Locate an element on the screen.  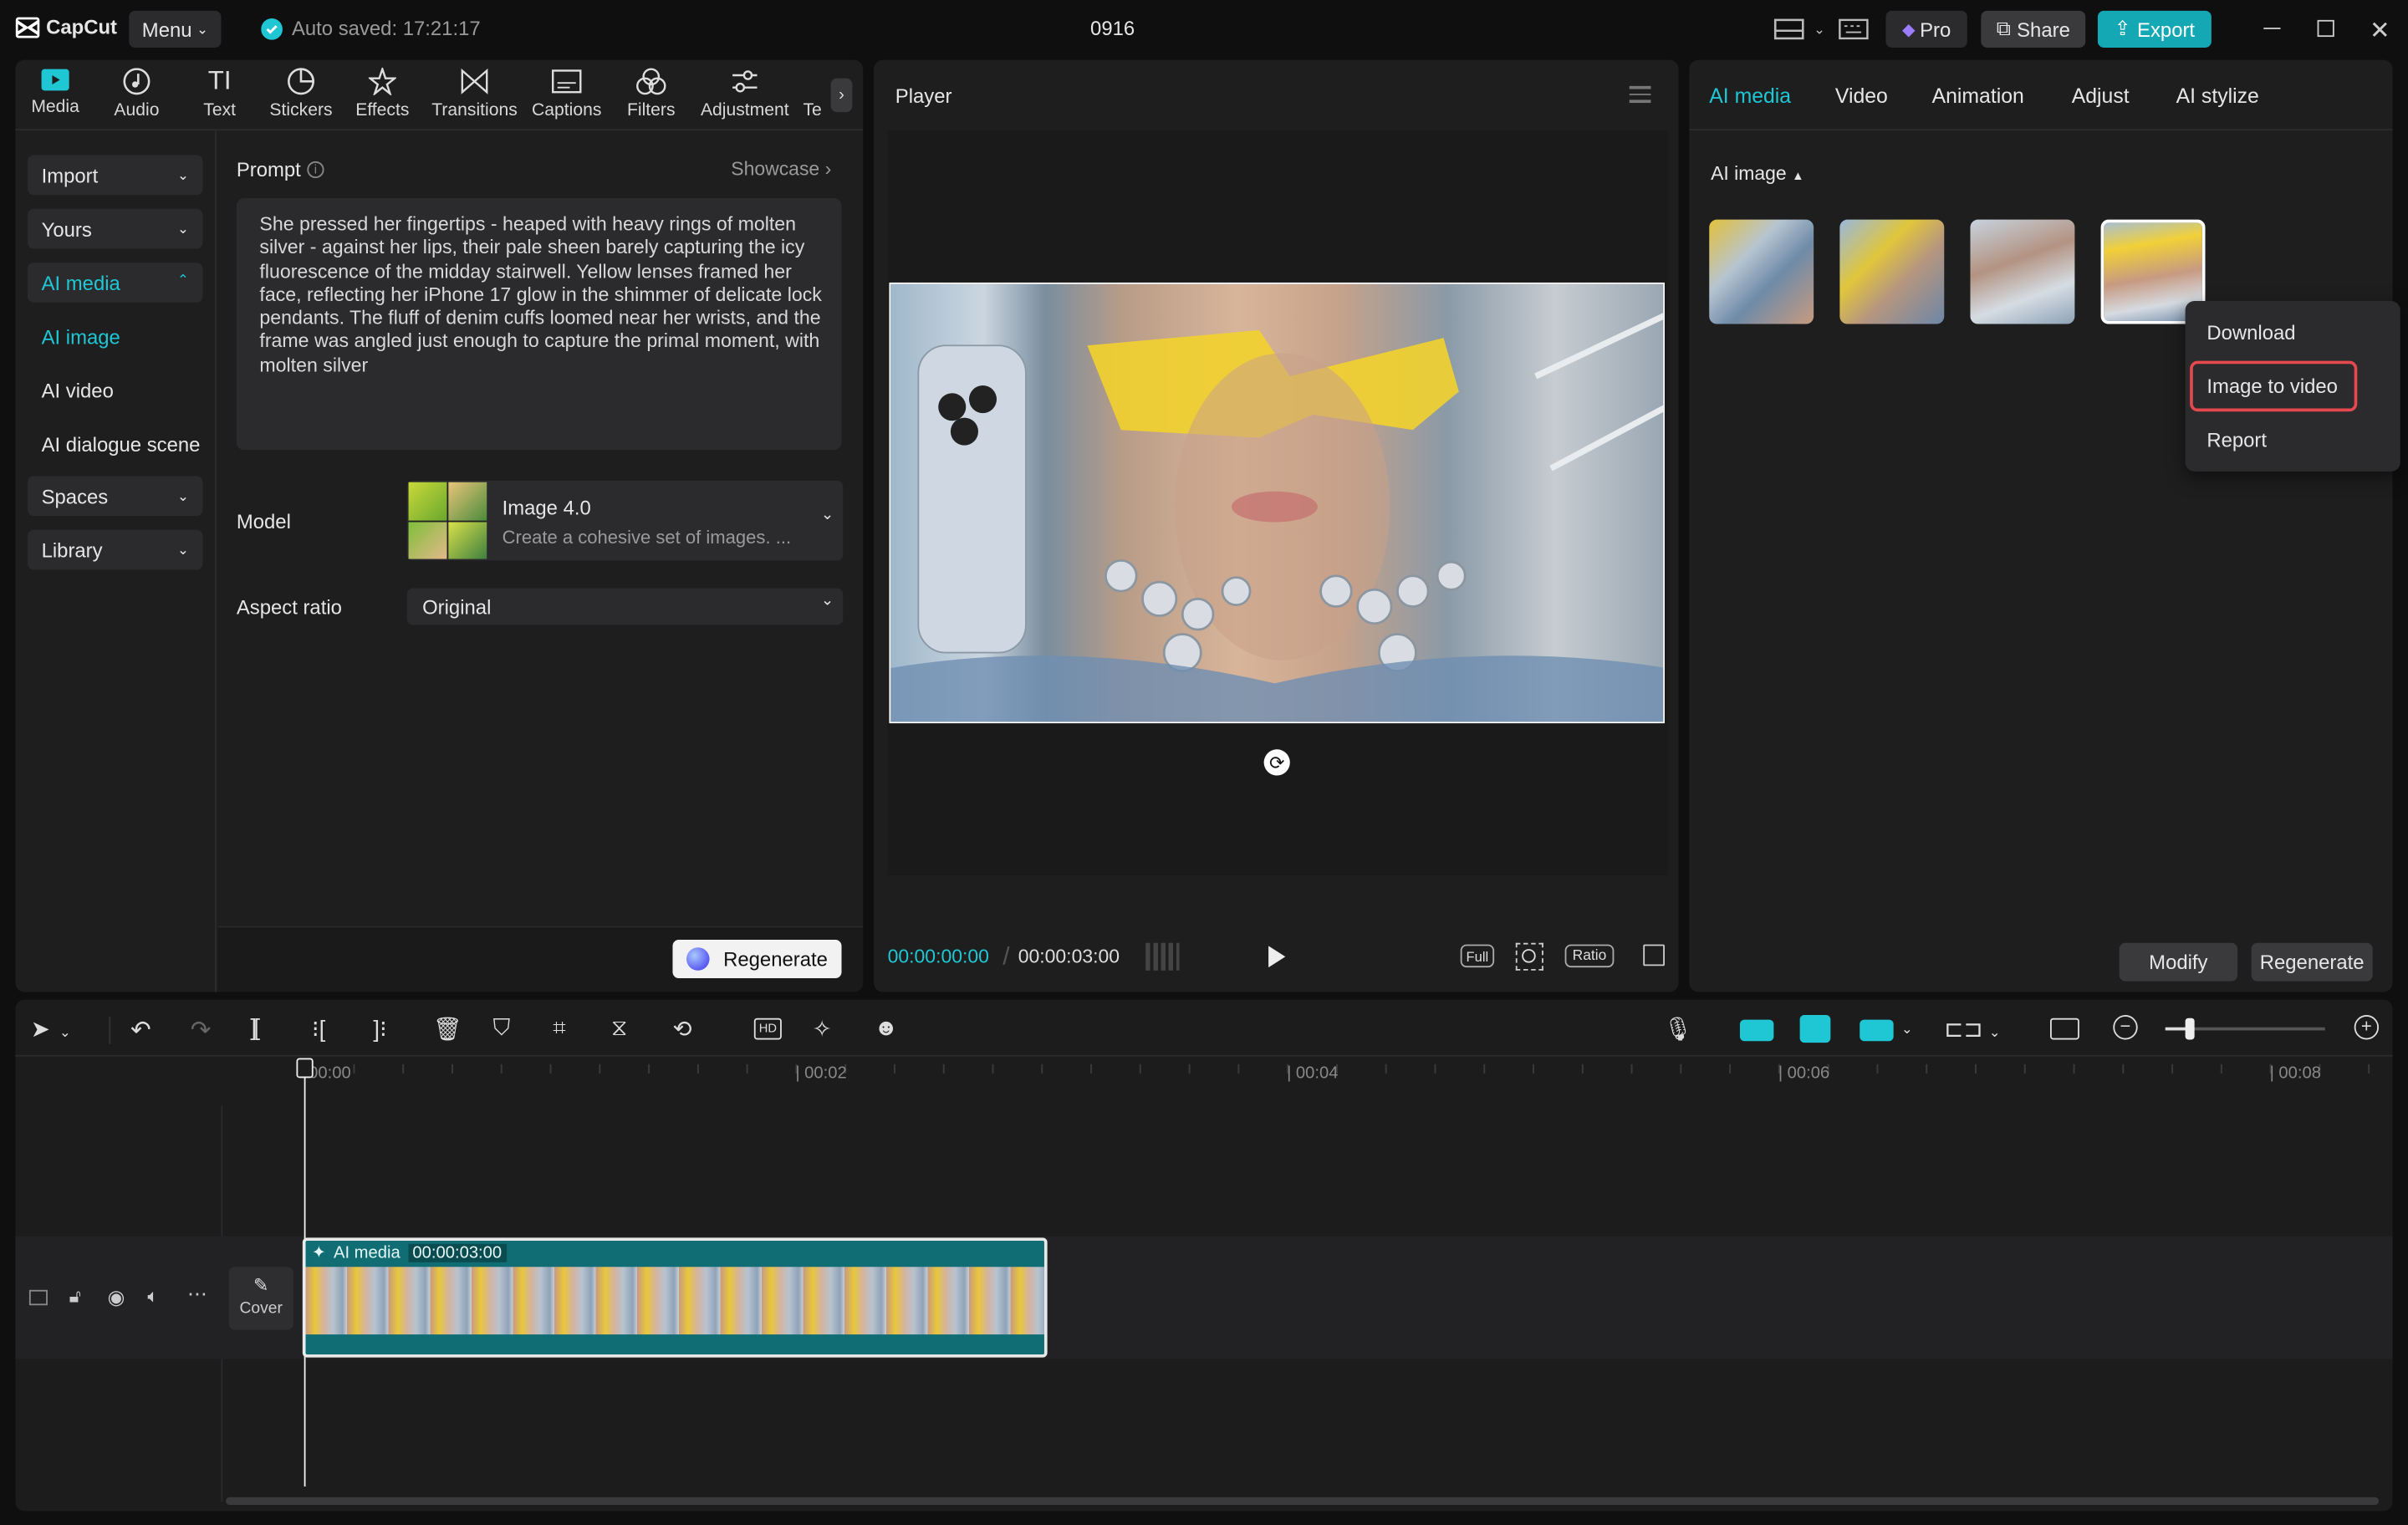
export-button: ⇪ Export is located at coordinates (2155, 29).